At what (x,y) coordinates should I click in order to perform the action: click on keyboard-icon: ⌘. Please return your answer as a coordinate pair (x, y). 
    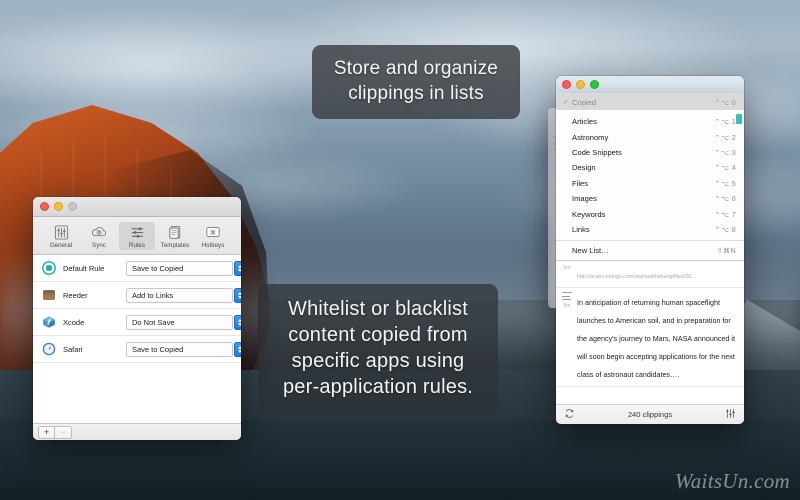
    Looking at the image, I should click on (213, 232).